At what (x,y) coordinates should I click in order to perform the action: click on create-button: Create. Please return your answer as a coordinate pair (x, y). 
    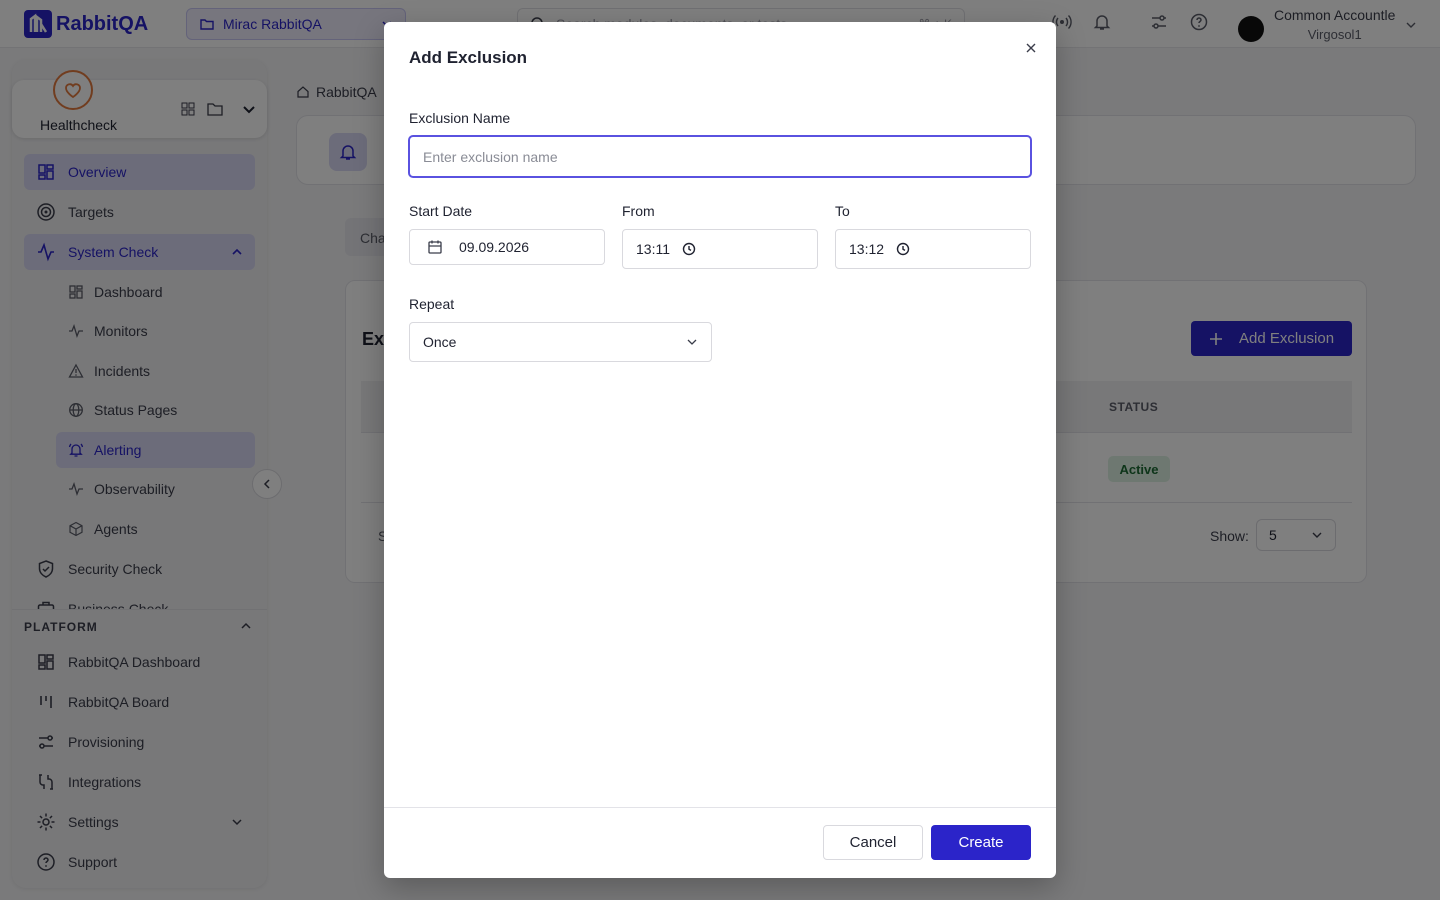
    Looking at the image, I should click on (981, 842).